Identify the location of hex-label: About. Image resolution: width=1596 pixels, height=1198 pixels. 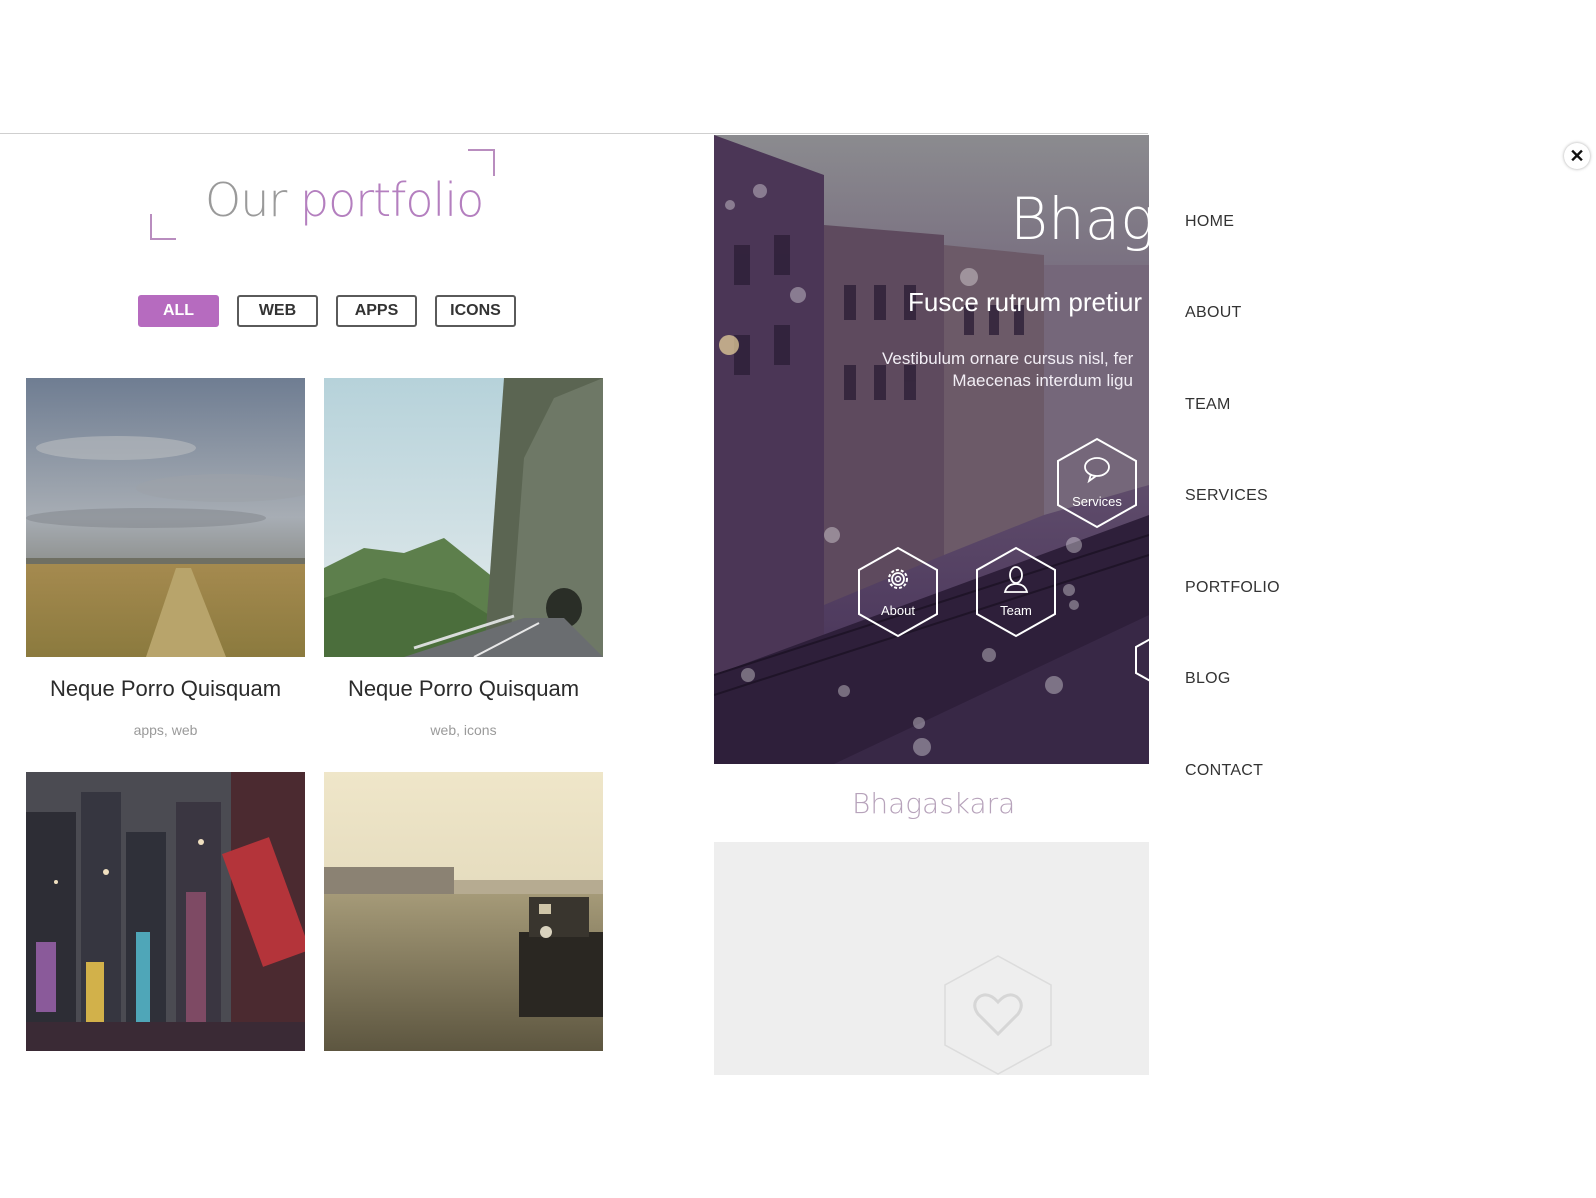
(898, 610).